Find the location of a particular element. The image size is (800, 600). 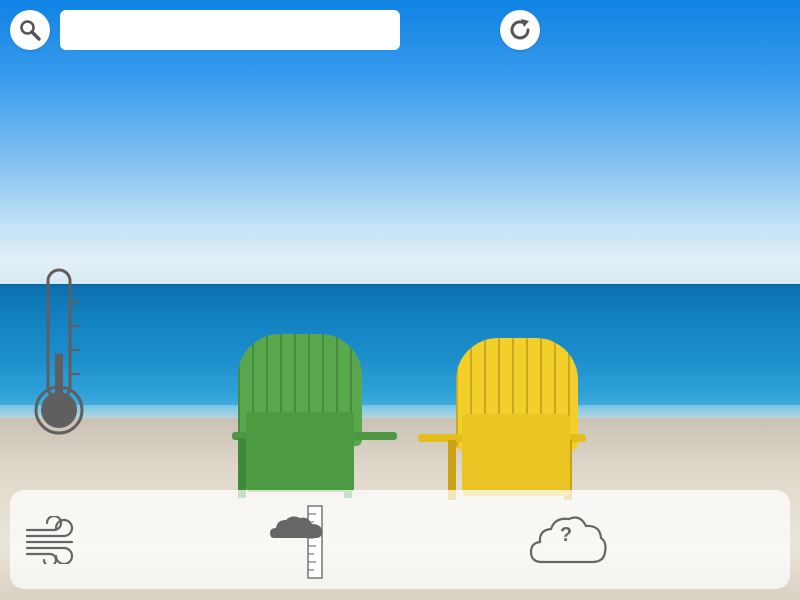

horizon-haze is located at coordinates (400, 262).